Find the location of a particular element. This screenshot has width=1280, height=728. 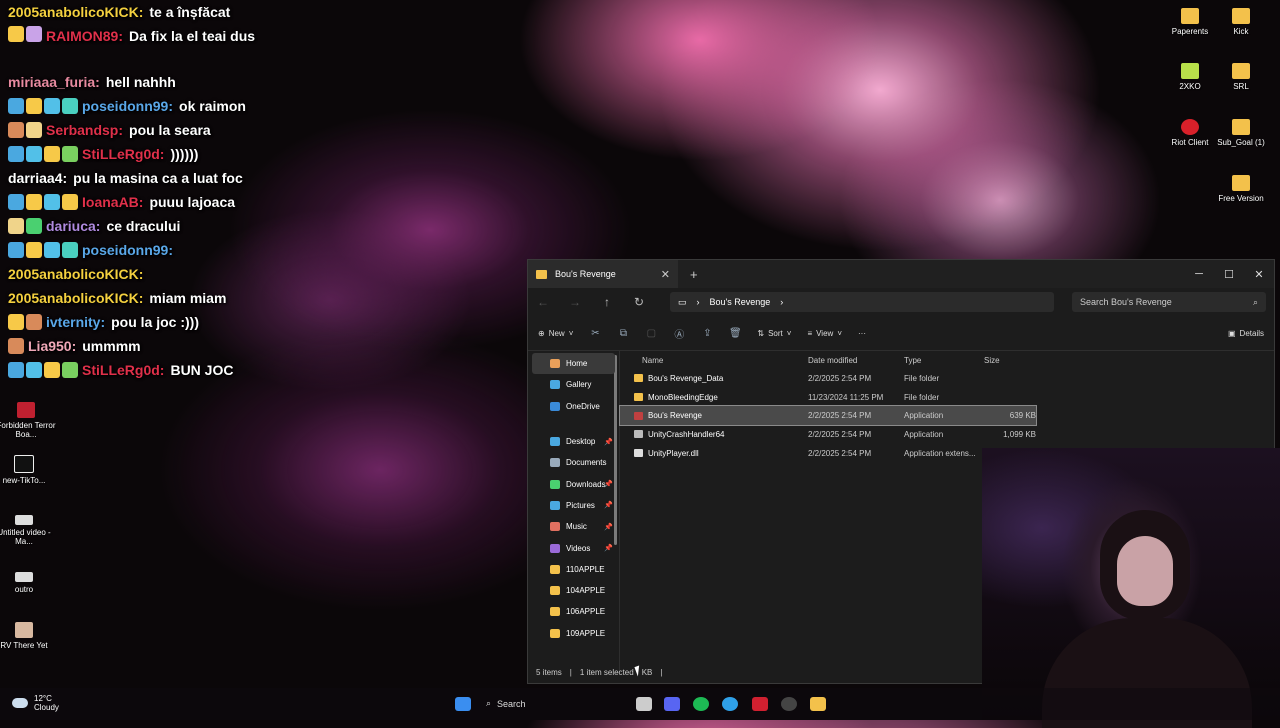

rename-icon: Ⓐ is located at coordinates (679, 333).